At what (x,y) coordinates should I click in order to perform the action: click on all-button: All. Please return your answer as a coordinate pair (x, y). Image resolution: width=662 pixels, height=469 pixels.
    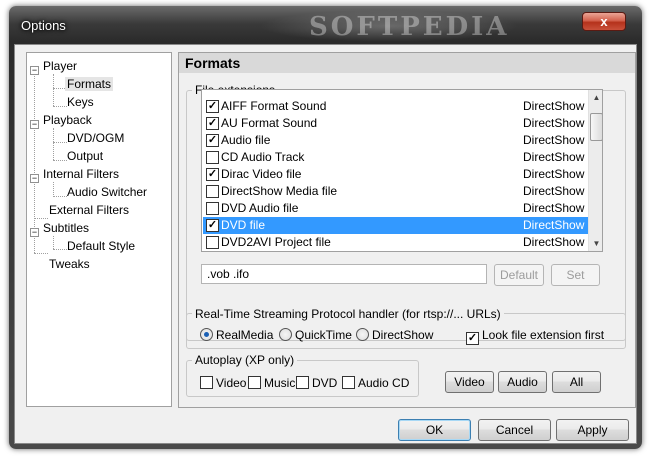
    Looking at the image, I should click on (576, 382).